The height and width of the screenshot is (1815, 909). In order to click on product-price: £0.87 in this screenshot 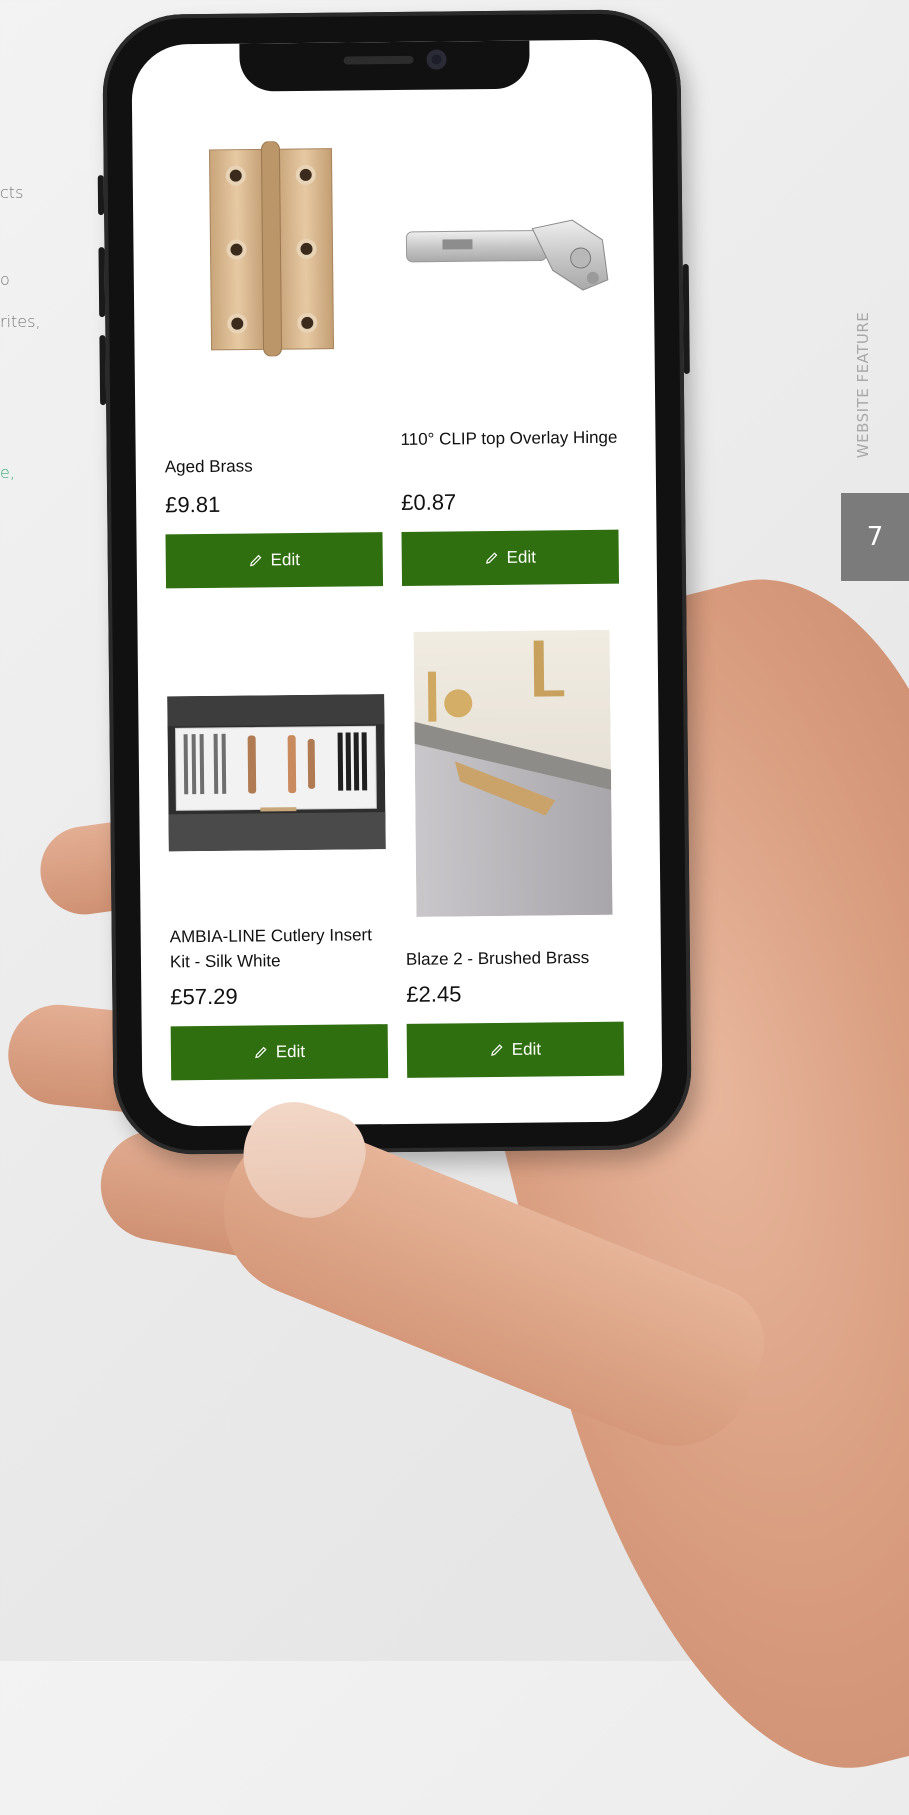, I will do `click(429, 502)`.